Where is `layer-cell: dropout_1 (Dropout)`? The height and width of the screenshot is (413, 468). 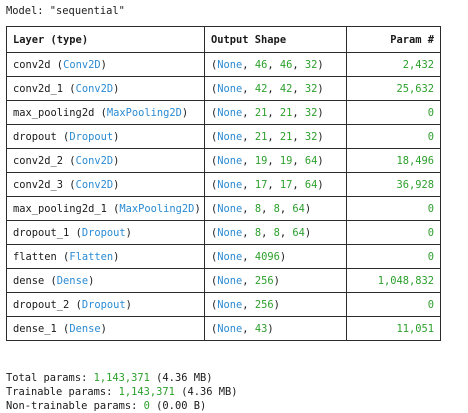 layer-cell: dropout_1 (Dropout) is located at coordinates (105, 232).